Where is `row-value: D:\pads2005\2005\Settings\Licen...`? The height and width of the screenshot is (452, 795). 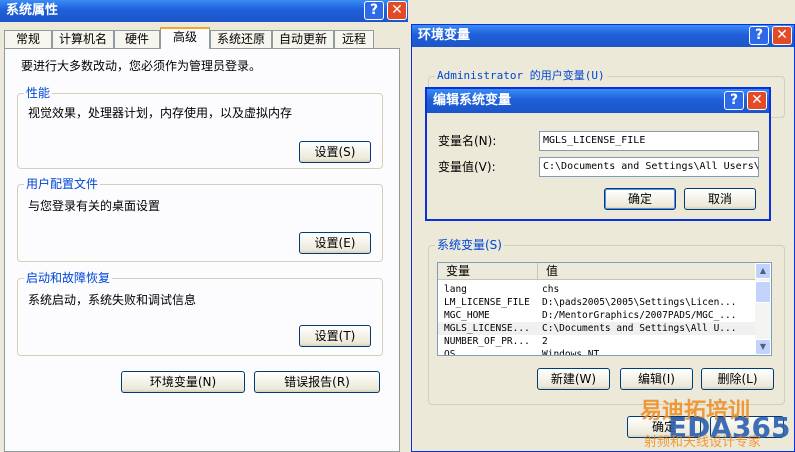 row-value: D:\pads2005\2005\Settings\Licen... is located at coordinates (639, 302).